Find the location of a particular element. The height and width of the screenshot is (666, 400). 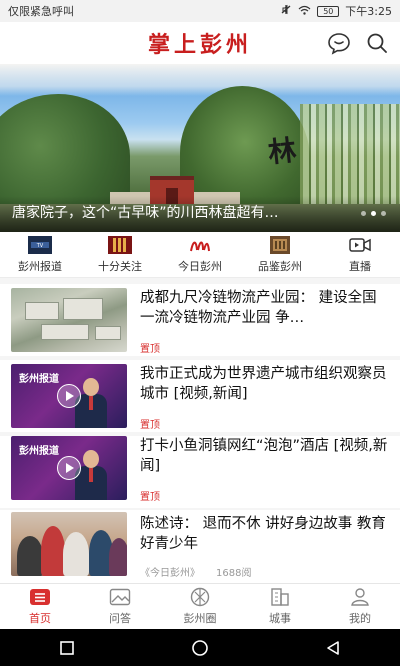

channel-pengzhou-report: TV 彭州报道 is located at coordinates (40, 254).